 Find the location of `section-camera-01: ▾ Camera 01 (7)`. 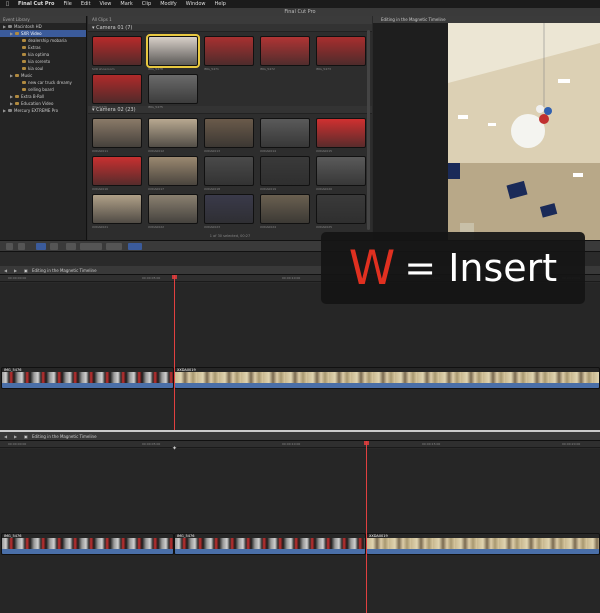

section-camera-01: ▾ Camera 01 (7) is located at coordinates (230, 28).